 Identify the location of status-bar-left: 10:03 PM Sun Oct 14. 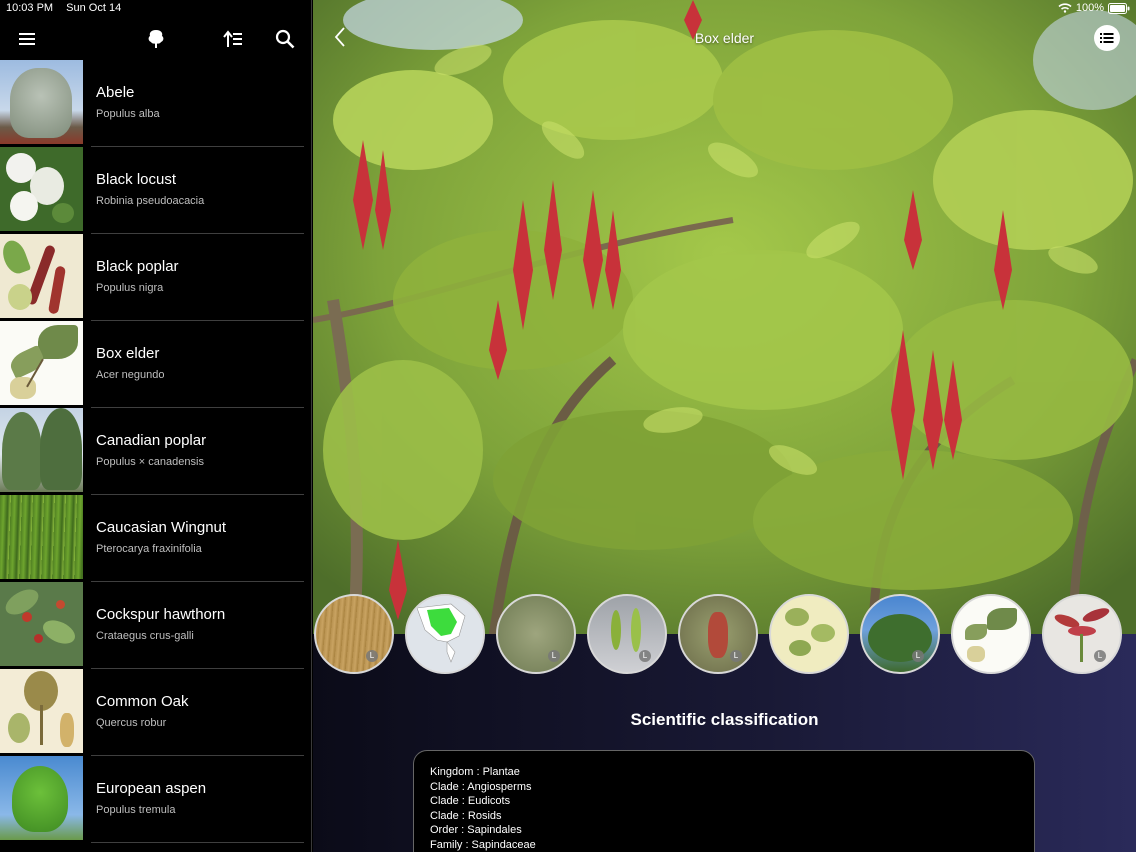
(68, 8).